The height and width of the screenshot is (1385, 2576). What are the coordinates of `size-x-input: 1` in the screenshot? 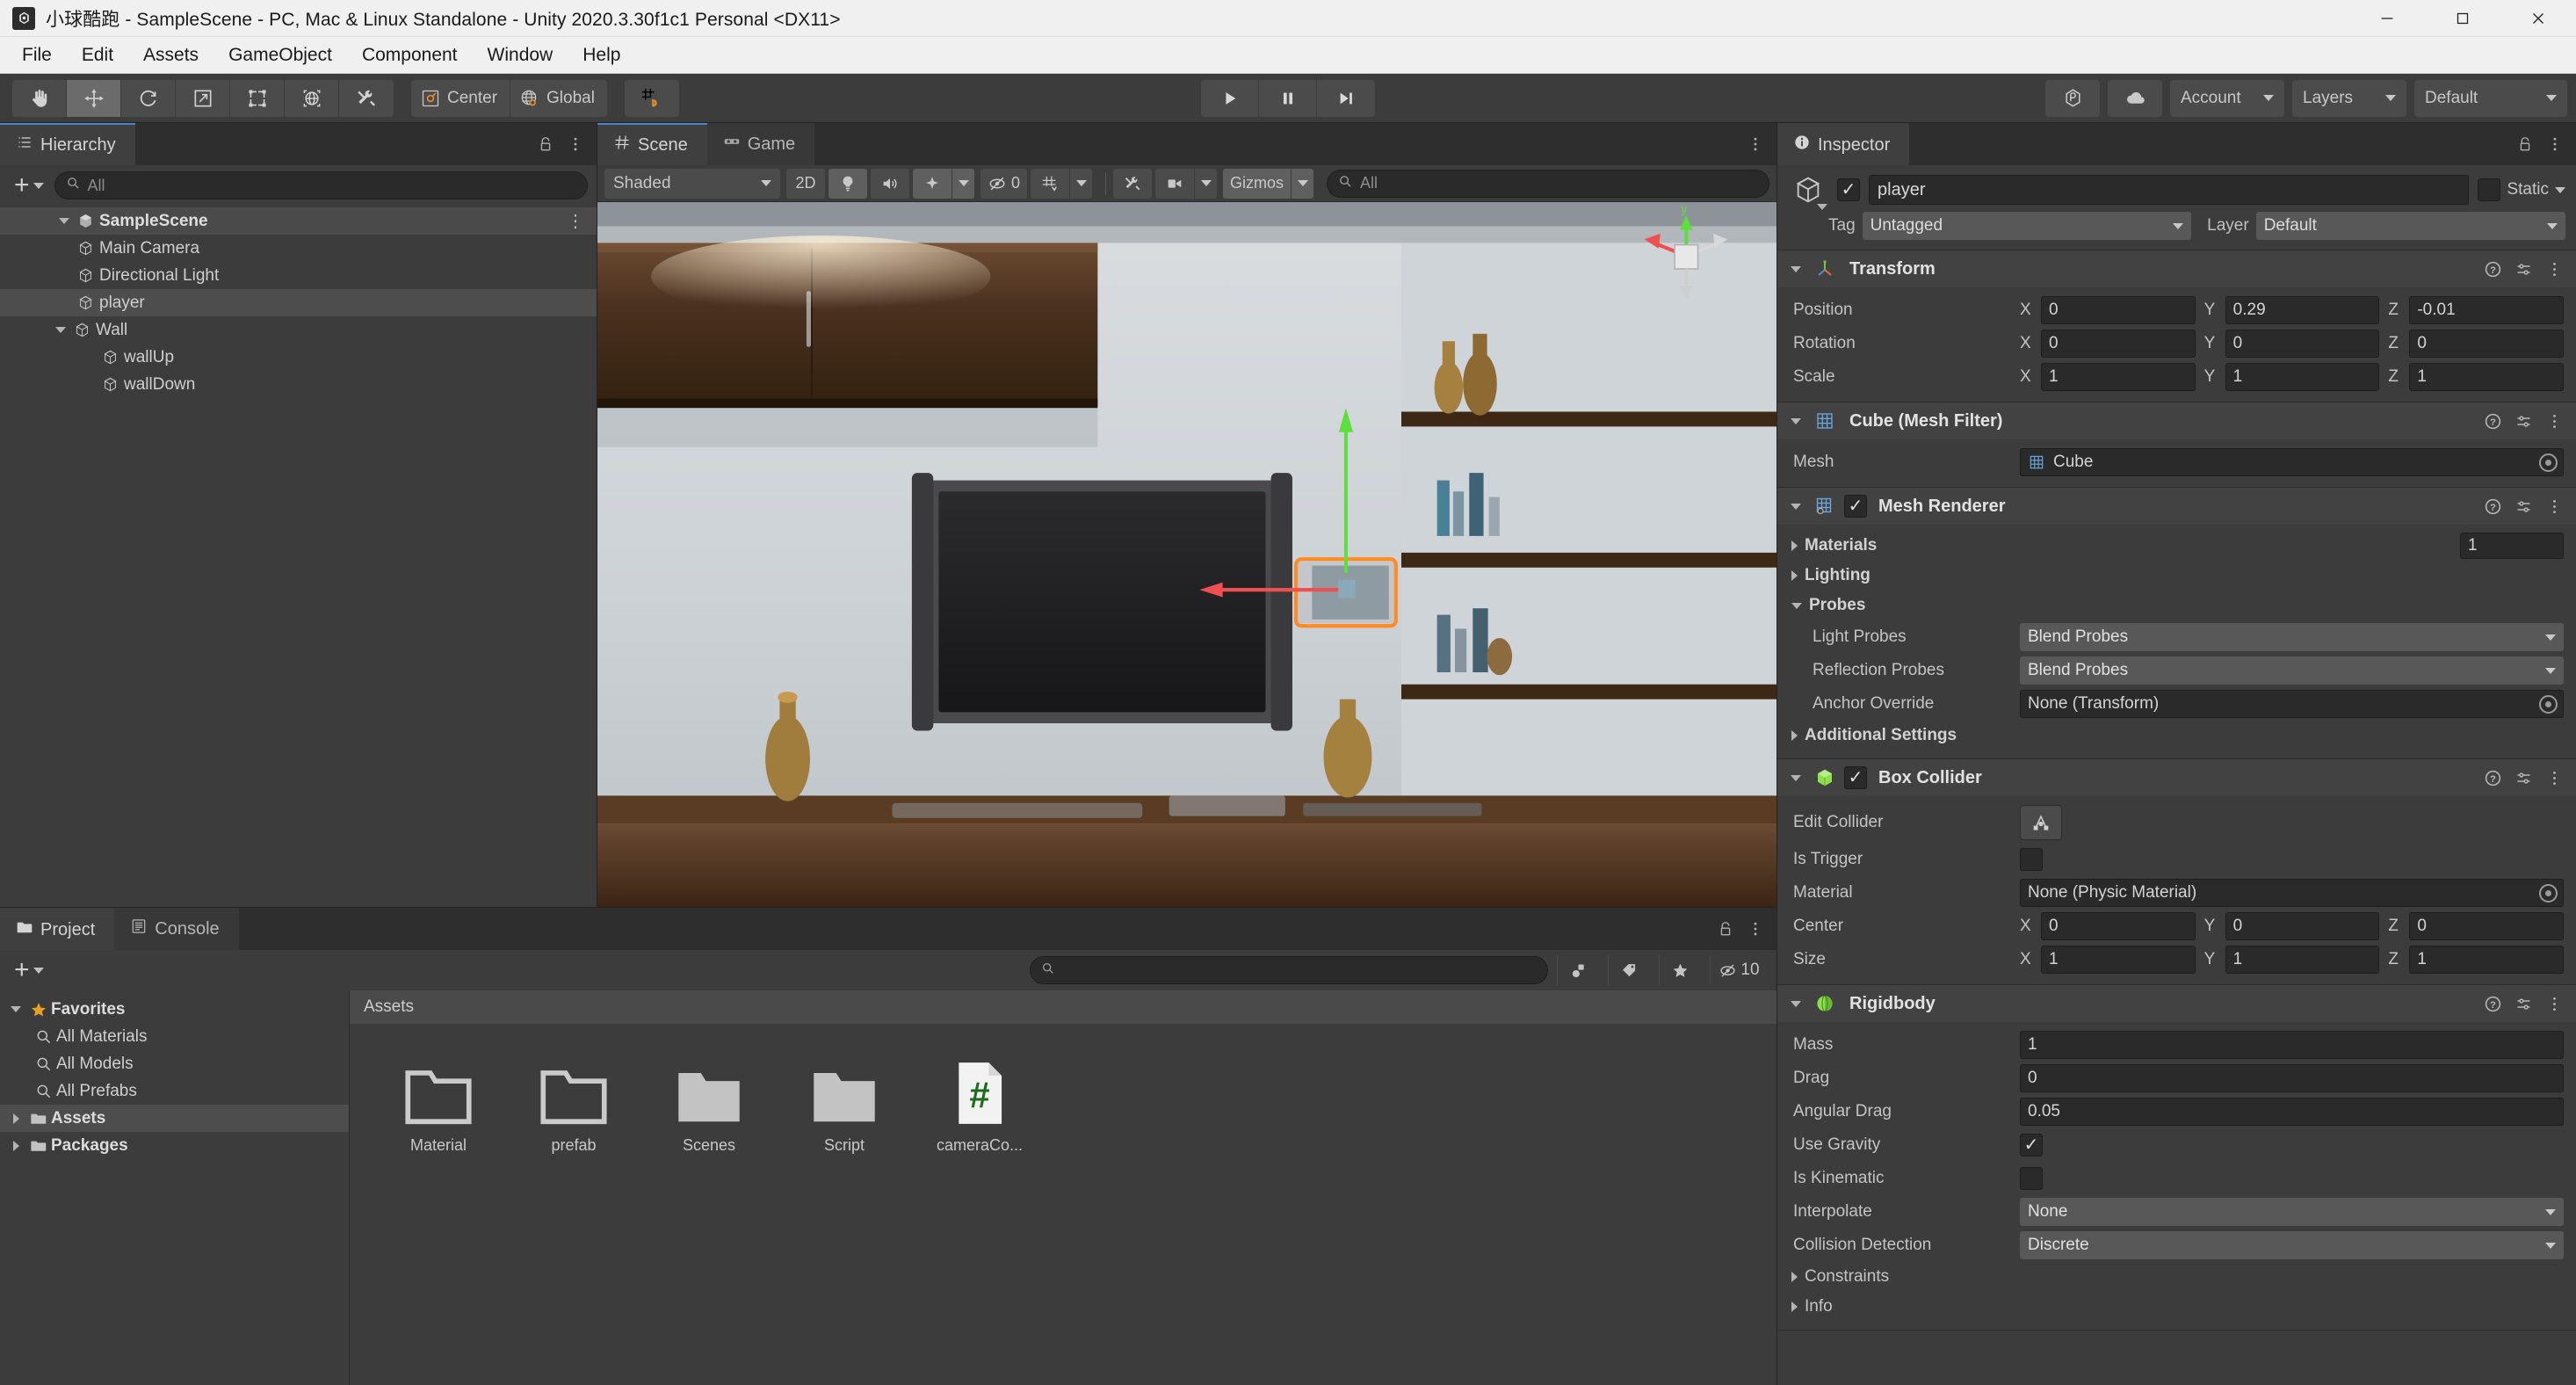 It's located at (2118, 960).